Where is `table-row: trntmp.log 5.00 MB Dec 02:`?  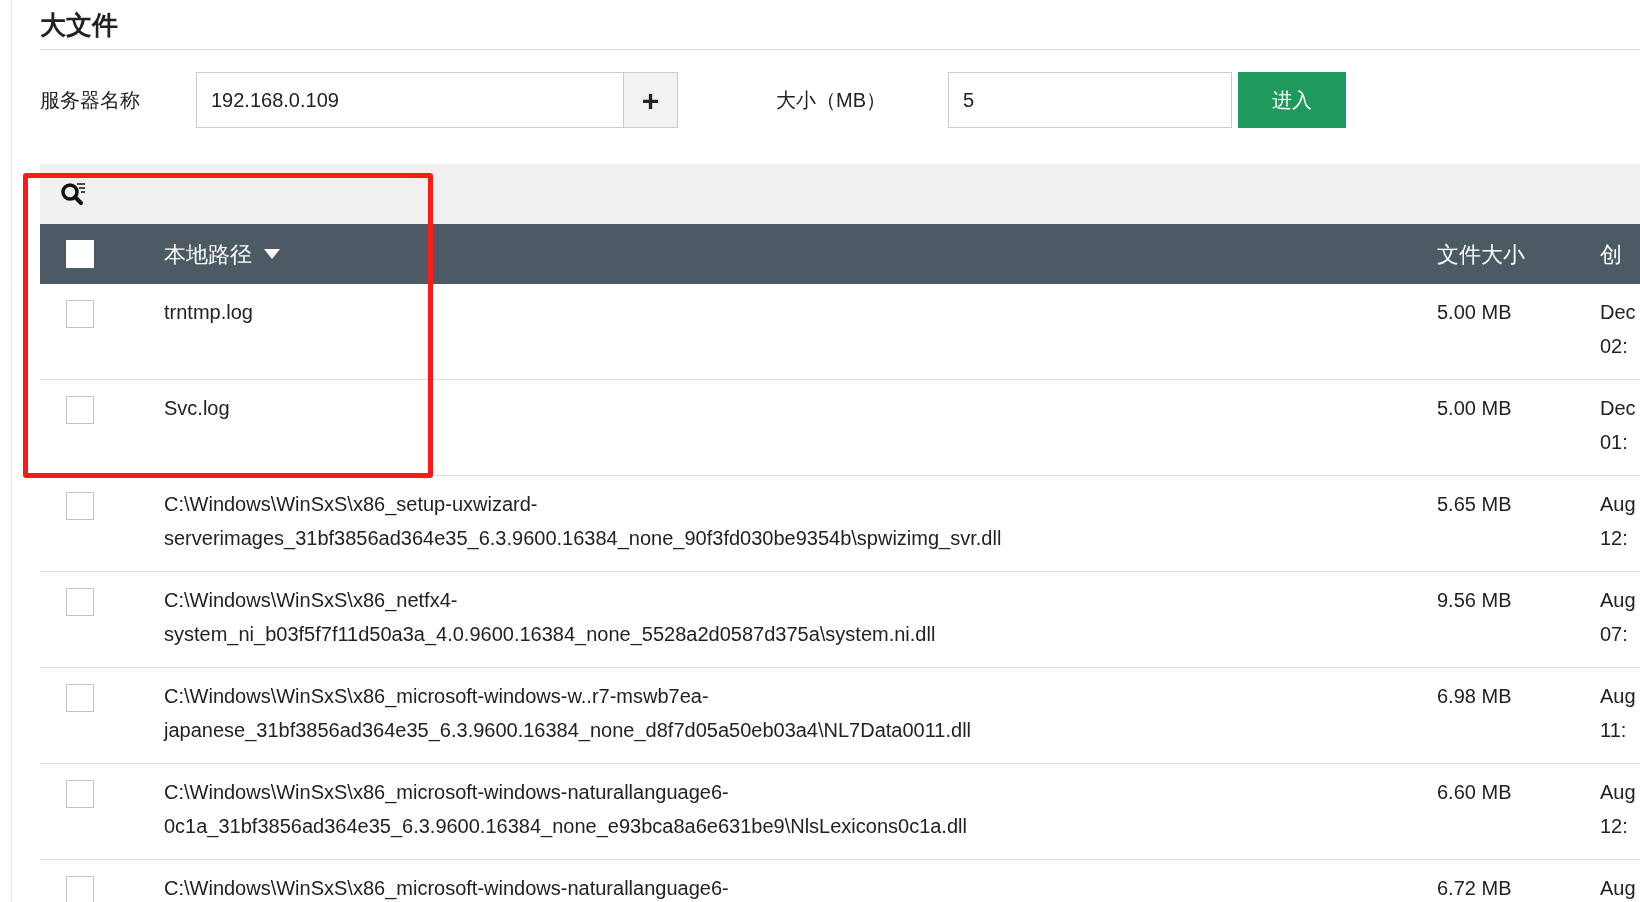
table-row: trntmp.log 5.00 MB Dec 02: is located at coordinates (840, 332).